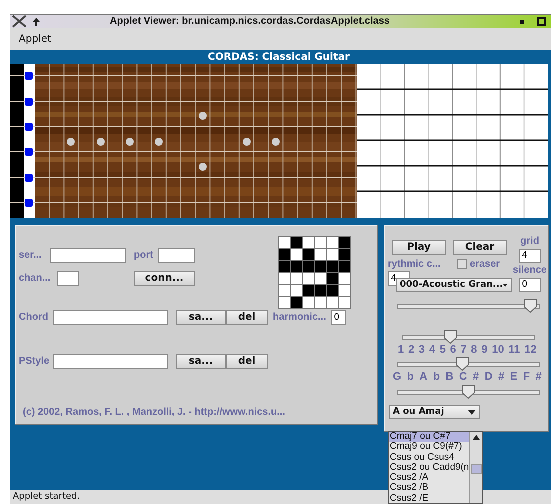 Image resolution: width=551 pixels, height=504 pixels. Describe the element at coordinates (463, 350) in the screenshot. I see `slider-tick-label: 7` at that location.